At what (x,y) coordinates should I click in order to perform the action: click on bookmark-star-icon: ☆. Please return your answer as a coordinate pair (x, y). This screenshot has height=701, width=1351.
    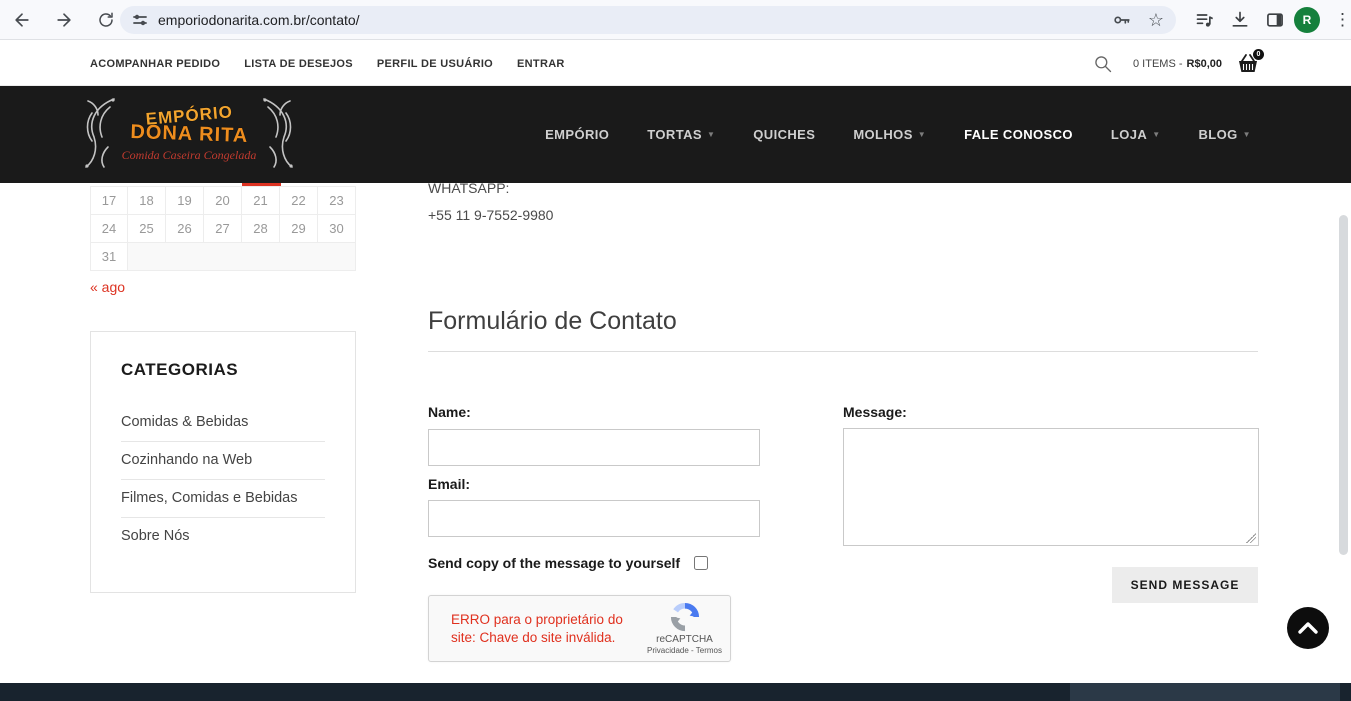
    Looking at the image, I should click on (1156, 20).